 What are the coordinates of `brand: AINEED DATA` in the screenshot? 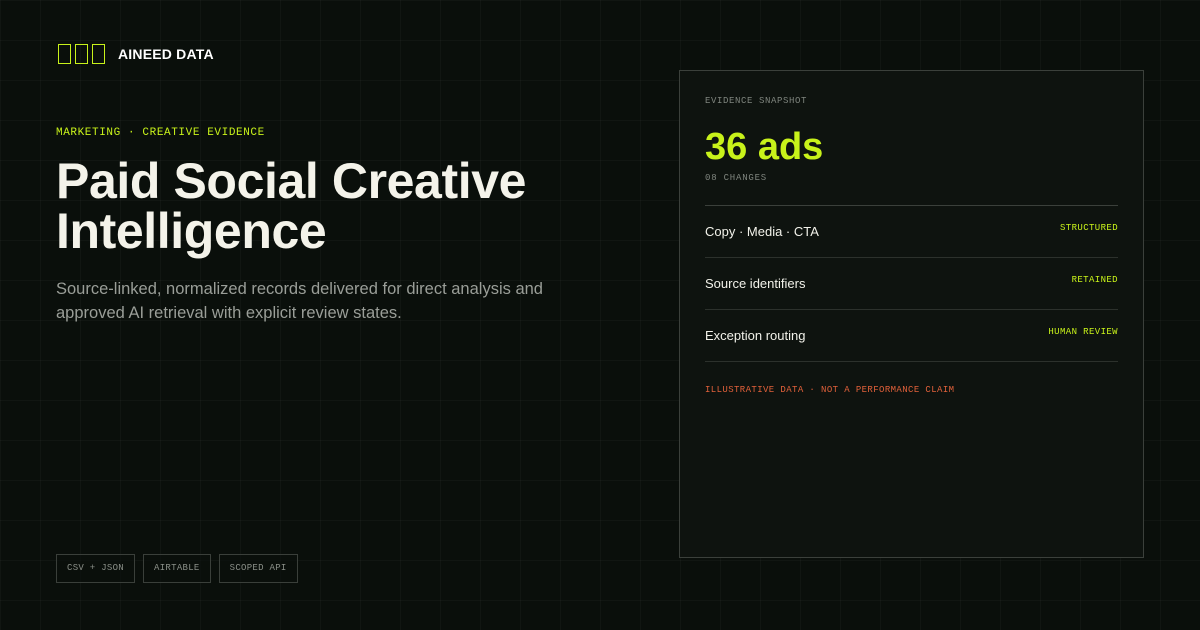 It's located at (136, 54).